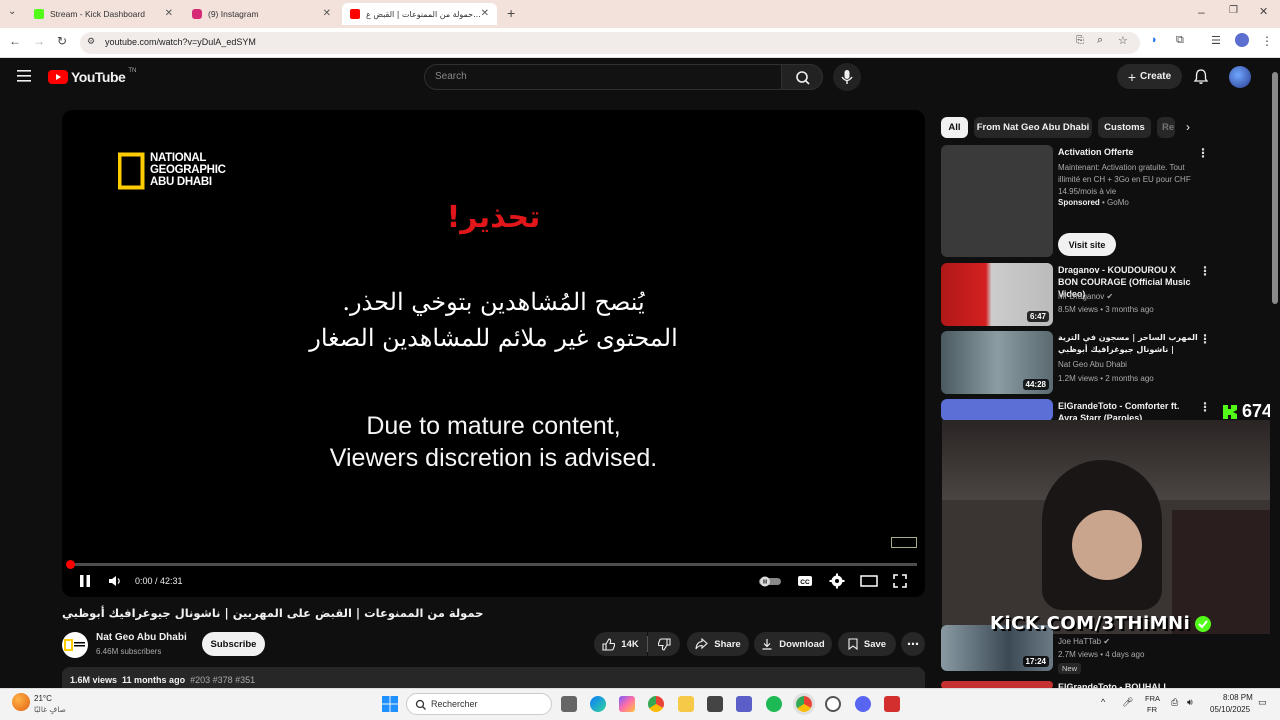  Describe the element at coordinates (1127, 702) in the screenshot. I see `tray-mic-icon: 🎤︎` at that location.